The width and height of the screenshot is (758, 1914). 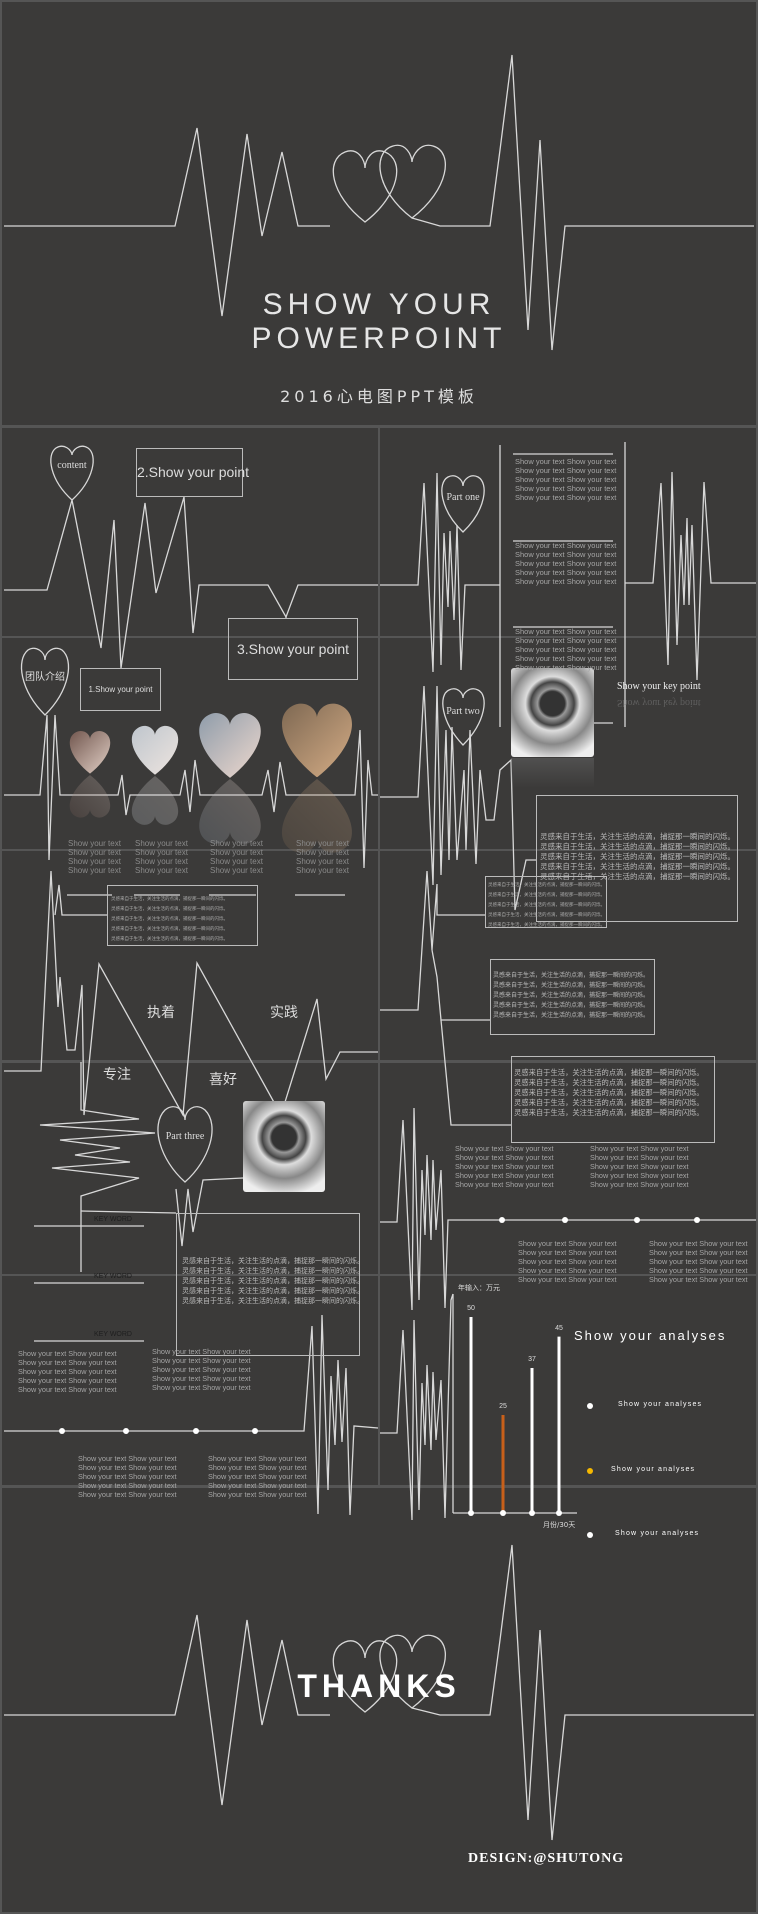 I want to click on point-3-box: 3.Show your point, so click(x=293, y=649).